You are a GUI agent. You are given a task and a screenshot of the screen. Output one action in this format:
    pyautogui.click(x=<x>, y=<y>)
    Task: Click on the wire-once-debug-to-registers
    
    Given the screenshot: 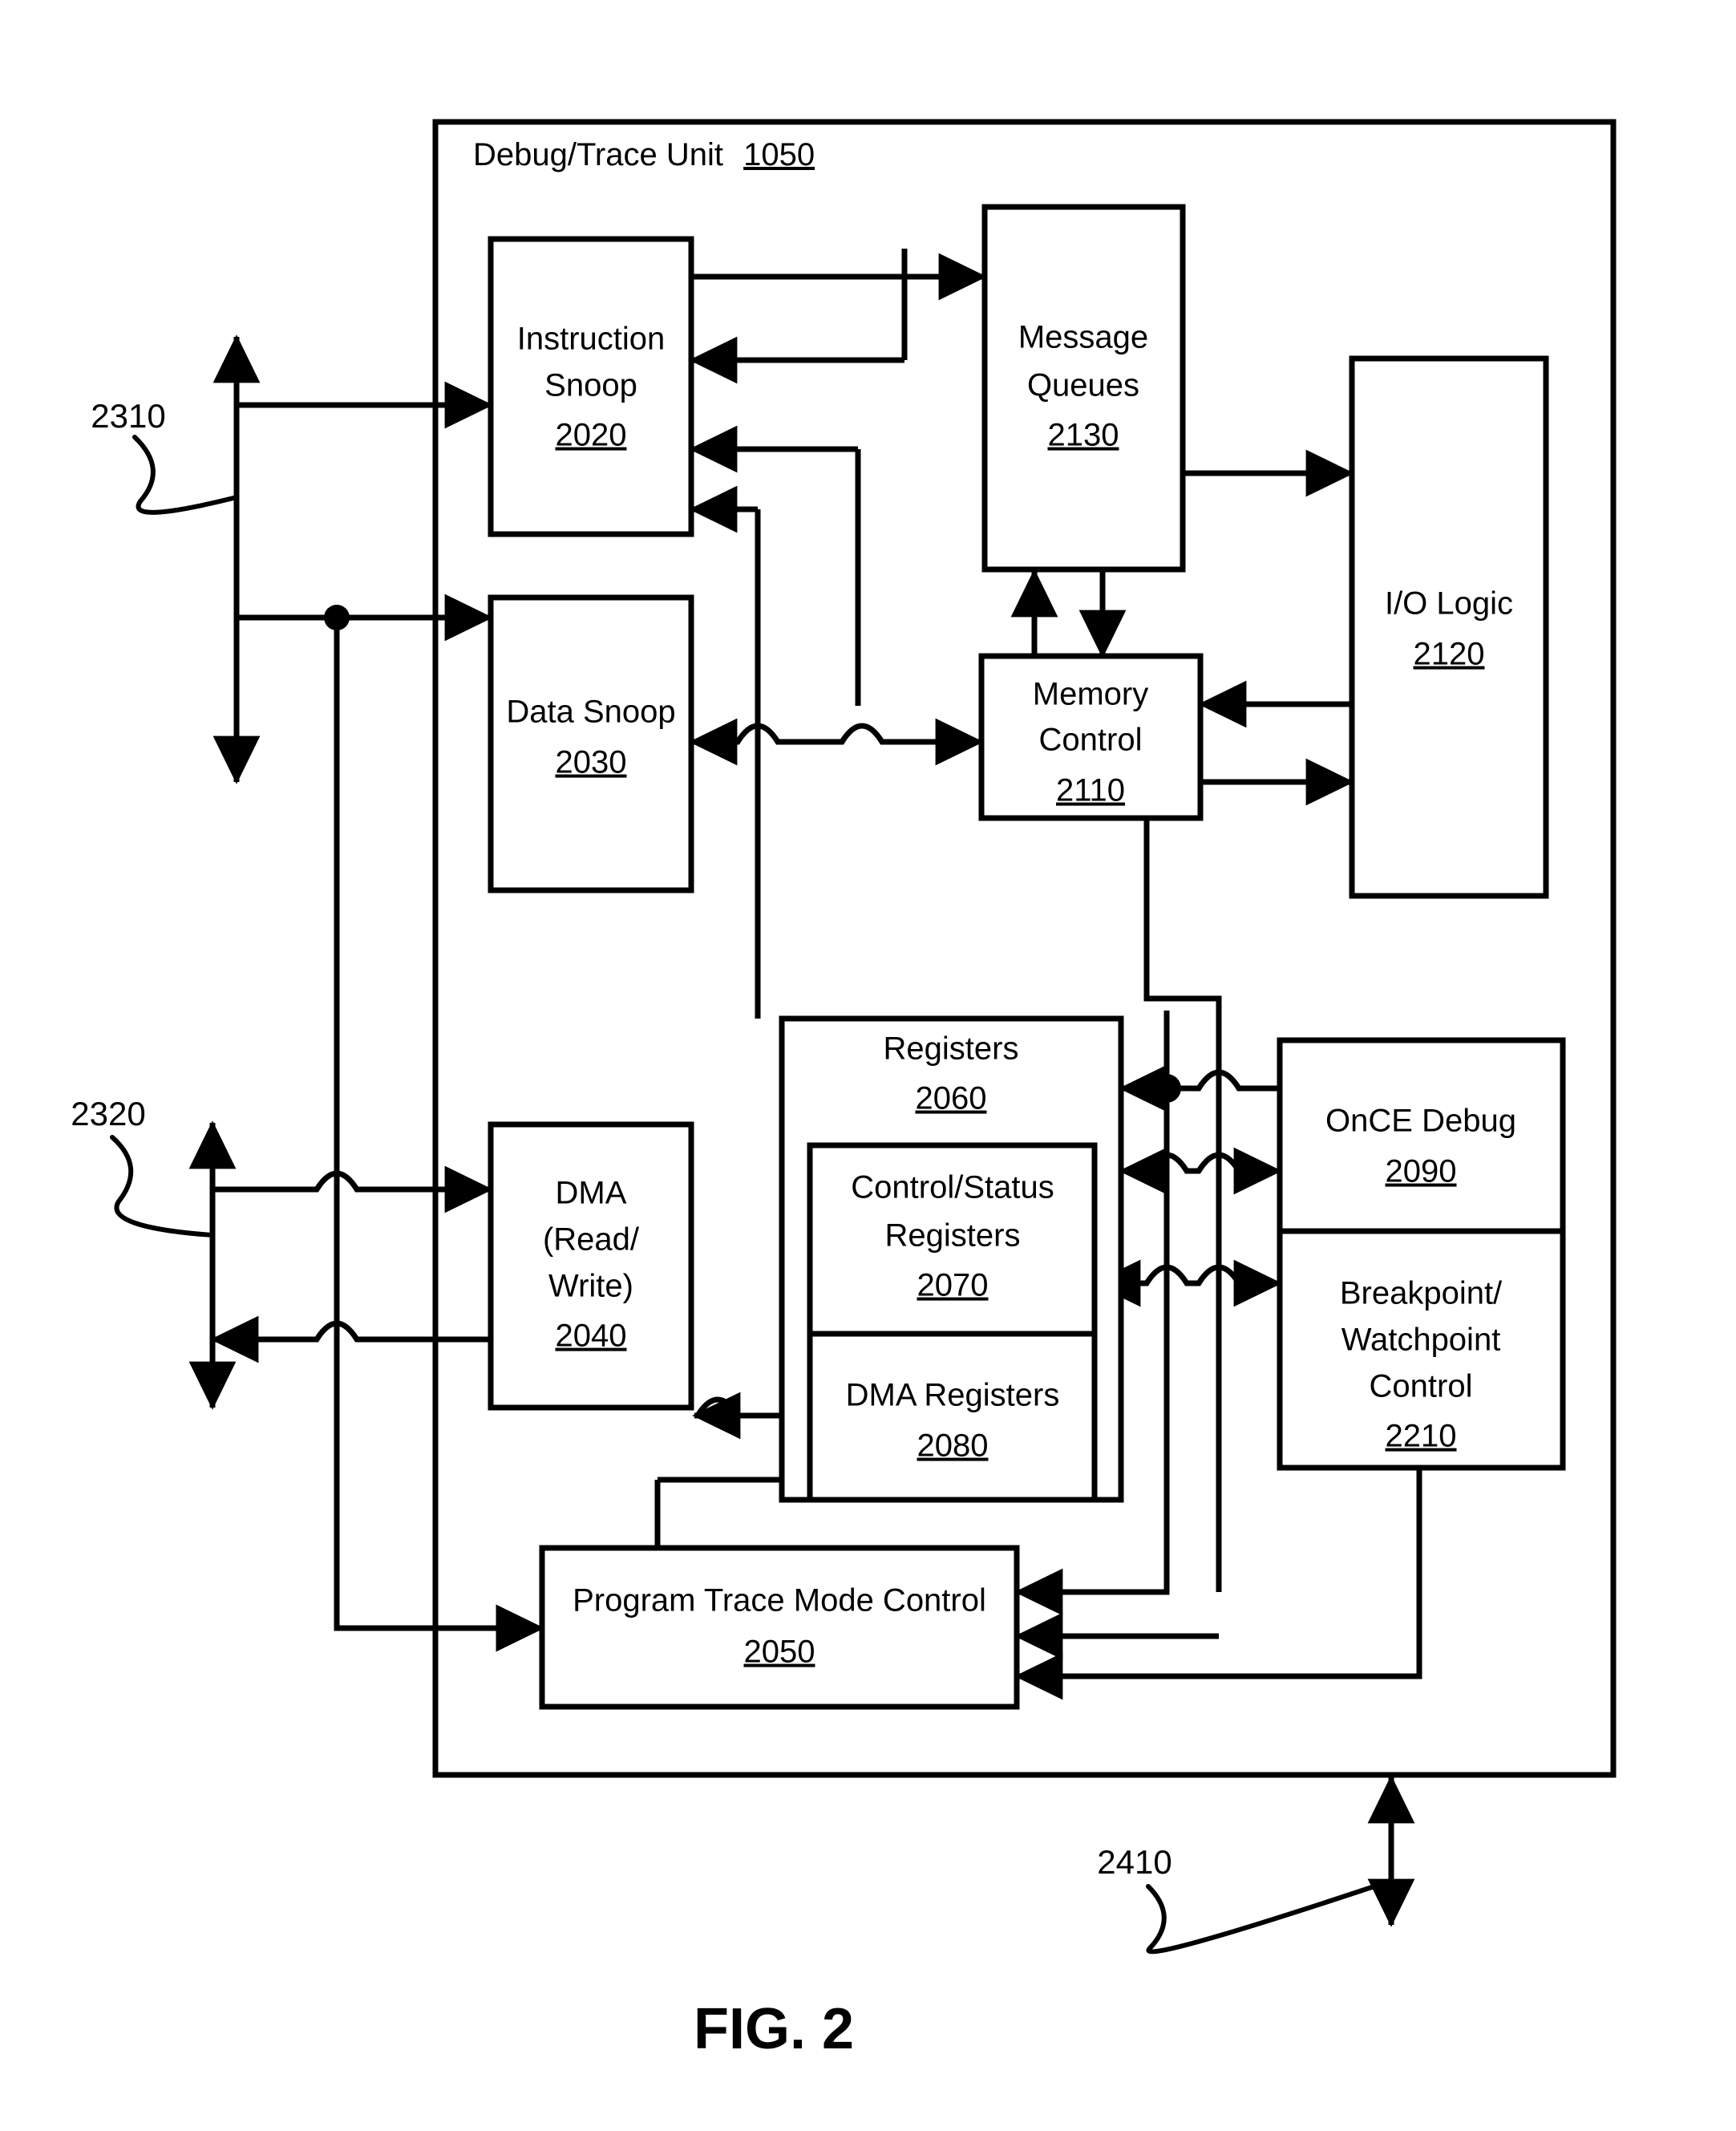 What is the action you would take?
    pyautogui.click(x=1200, y=1088)
    